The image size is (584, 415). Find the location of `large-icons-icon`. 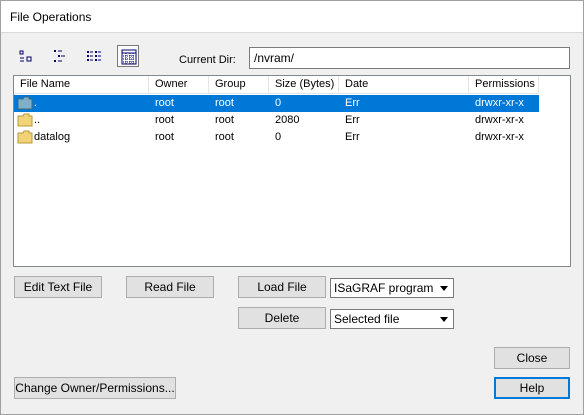

large-icons-icon is located at coordinates (25, 56).